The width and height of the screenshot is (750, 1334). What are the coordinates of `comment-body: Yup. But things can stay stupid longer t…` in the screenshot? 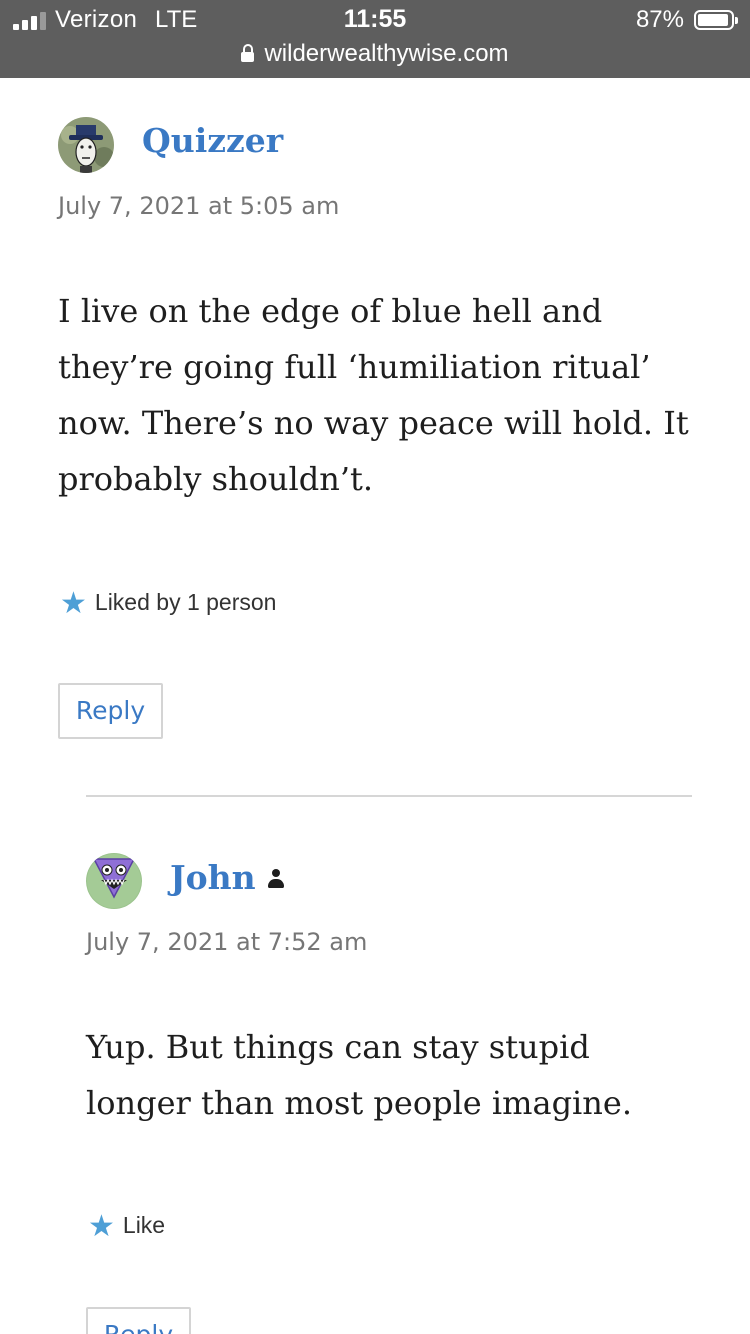 It's located at (359, 1075).